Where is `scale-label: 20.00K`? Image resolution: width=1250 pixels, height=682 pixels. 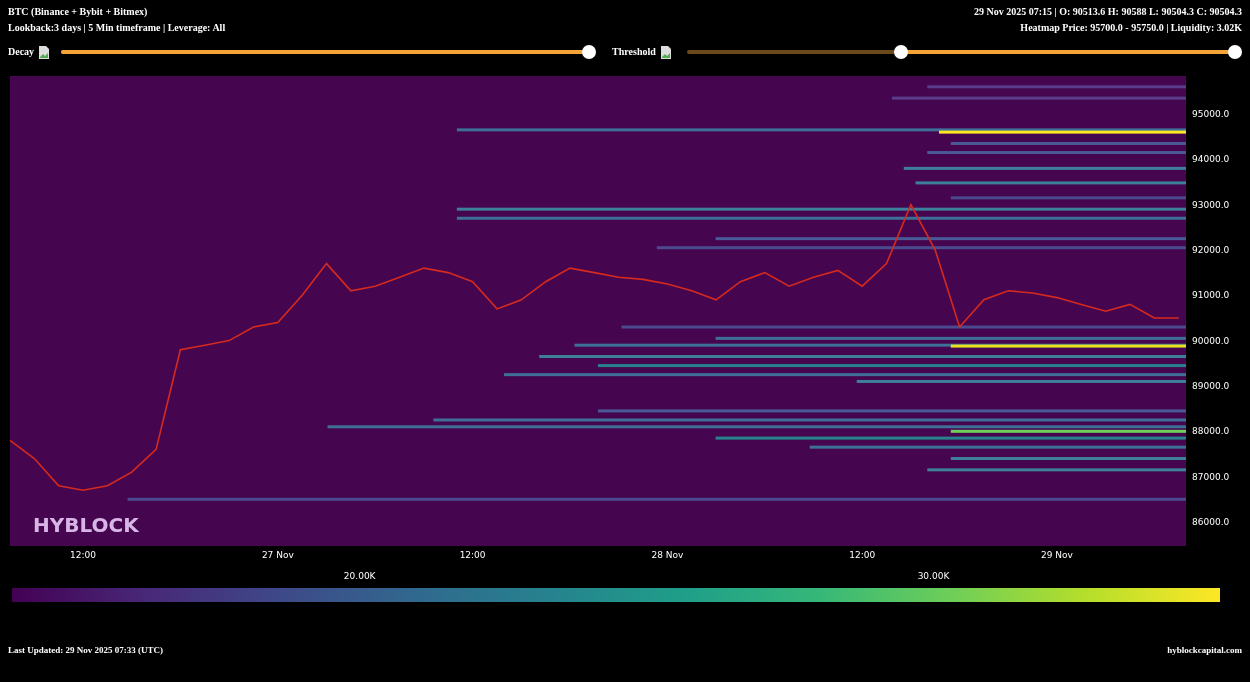
scale-label: 20.00K is located at coordinates (359, 576).